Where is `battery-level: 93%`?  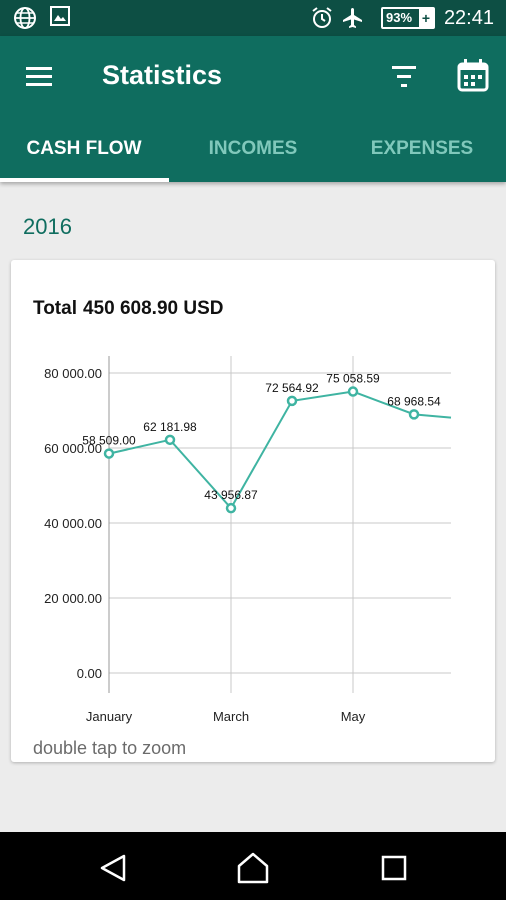
battery-level: 93% is located at coordinates (399, 17).